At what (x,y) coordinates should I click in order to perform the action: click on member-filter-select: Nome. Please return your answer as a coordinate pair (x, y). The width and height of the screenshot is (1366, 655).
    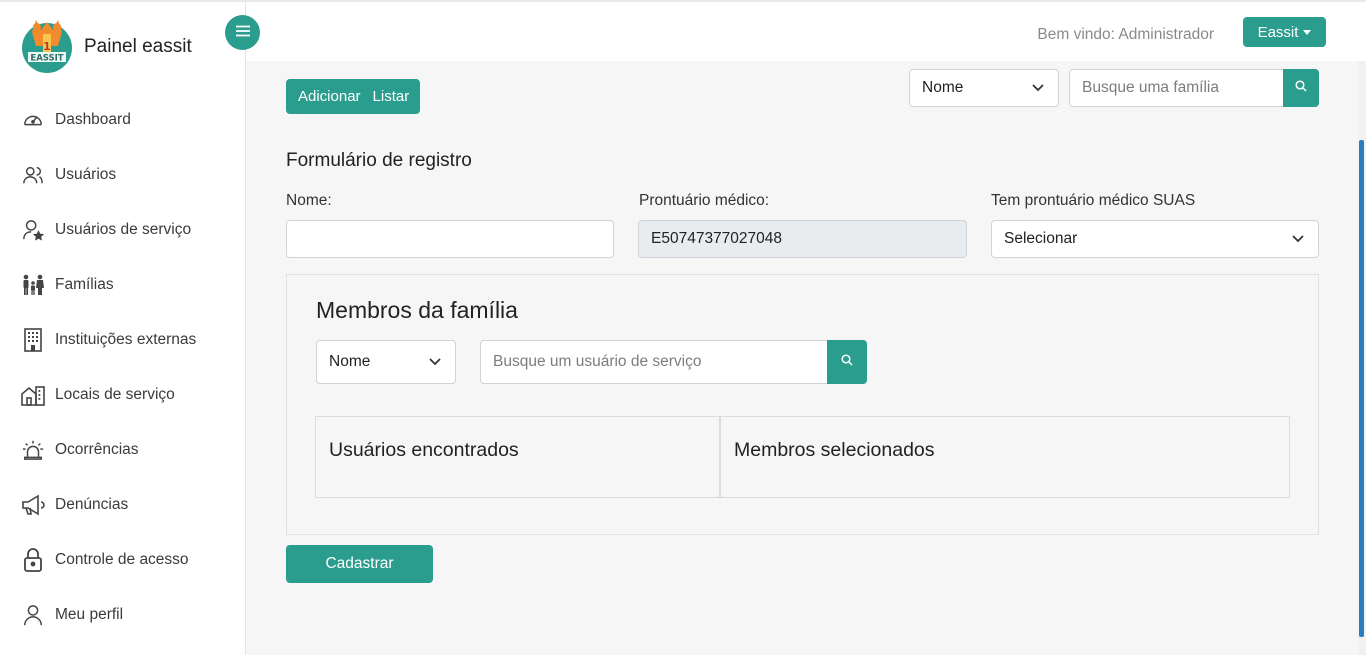
    Looking at the image, I should click on (386, 362).